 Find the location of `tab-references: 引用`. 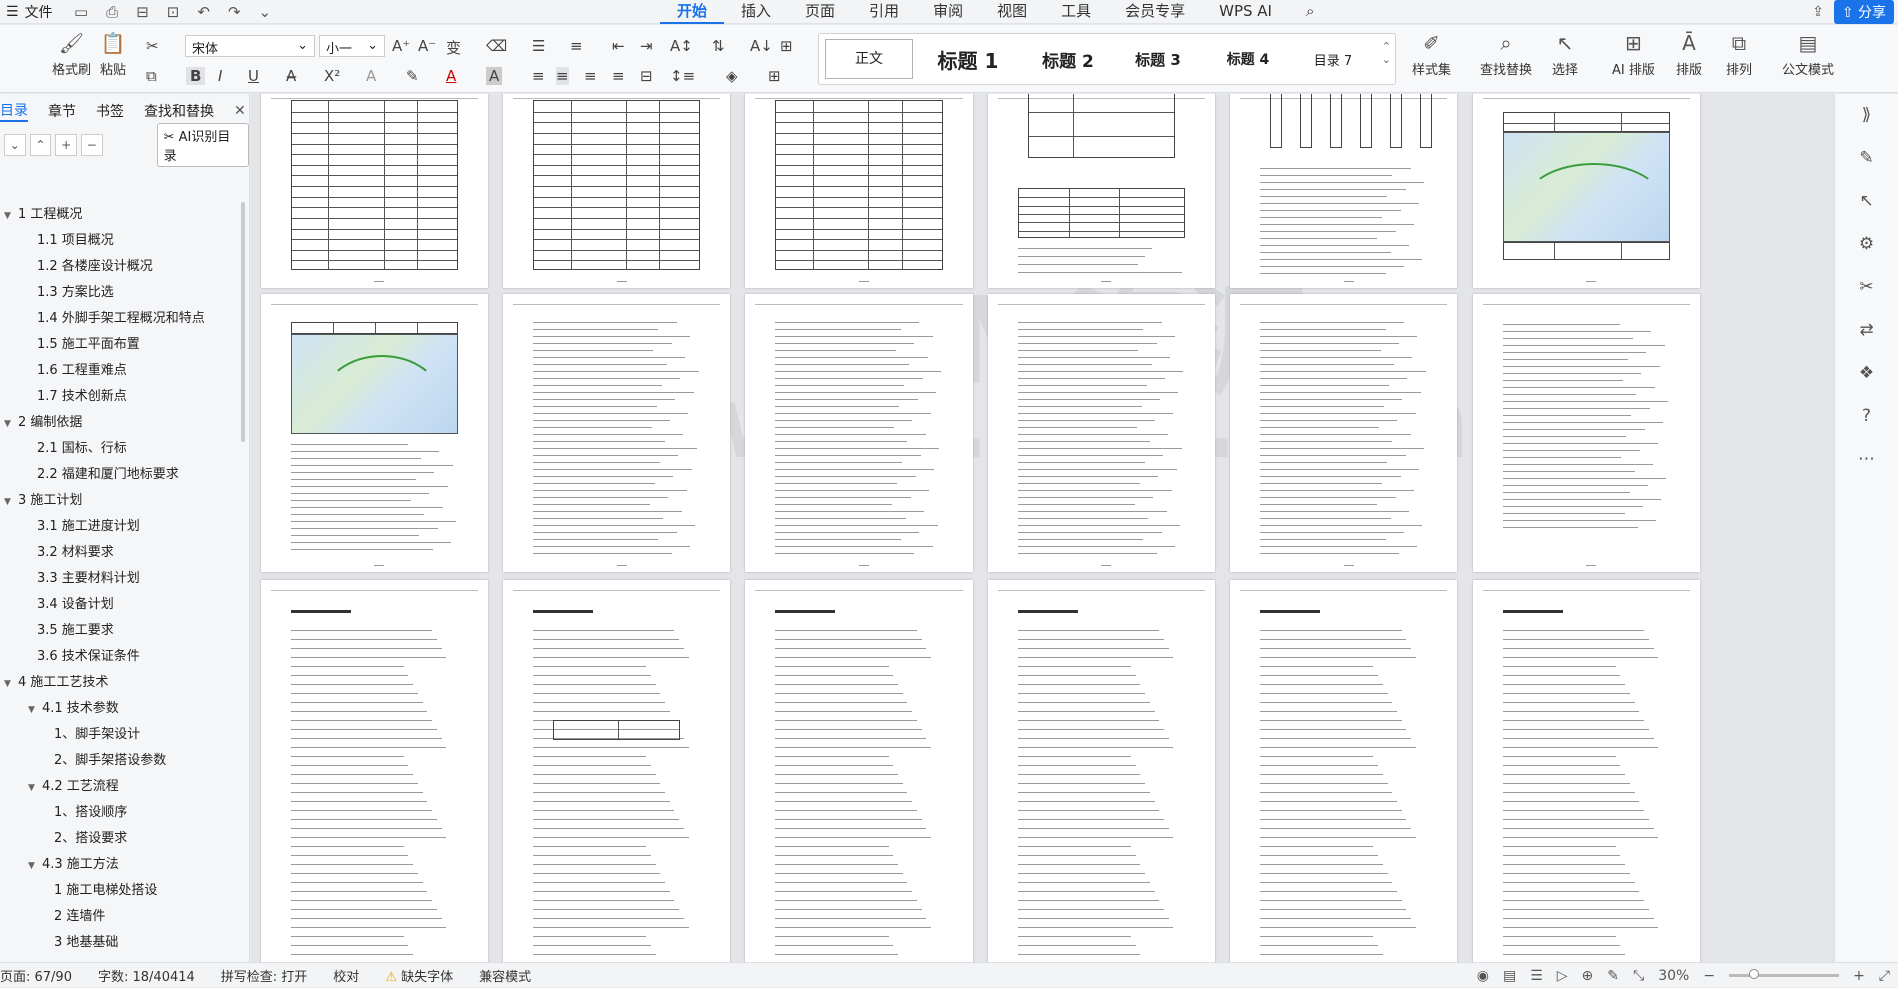

tab-references: 引用 is located at coordinates (884, 12).